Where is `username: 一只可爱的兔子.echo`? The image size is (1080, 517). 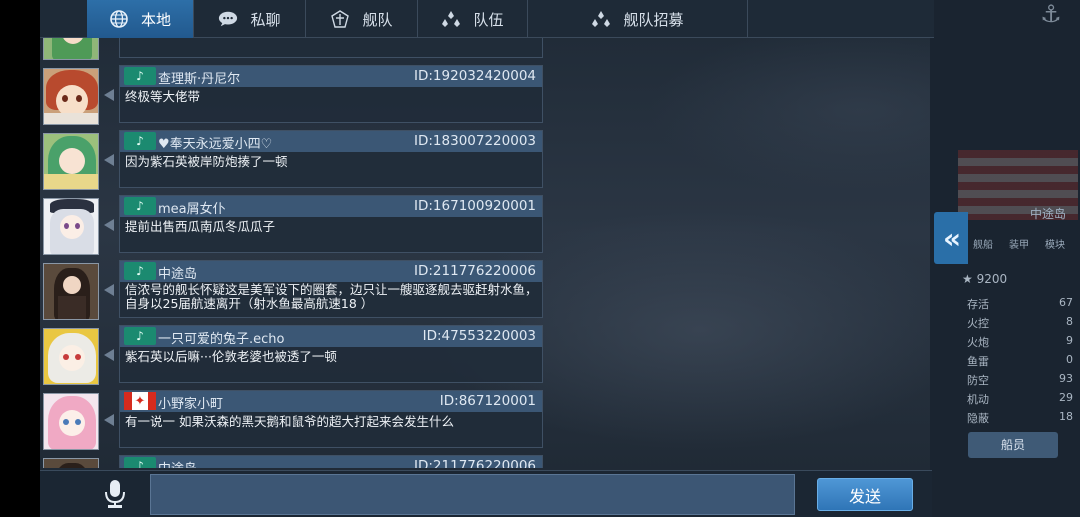 username: 一只可爱的兔子.echo is located at coordinates (221, 337).